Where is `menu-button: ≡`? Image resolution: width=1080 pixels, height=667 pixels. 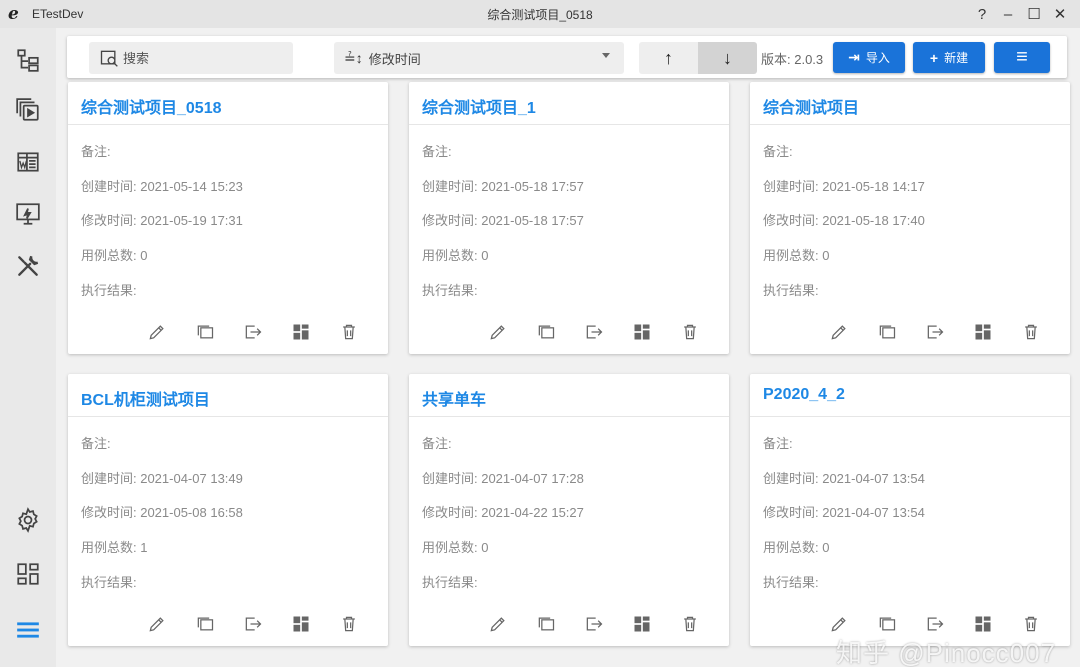 menu-button: ≡ is located at coordinates (1022, 57).